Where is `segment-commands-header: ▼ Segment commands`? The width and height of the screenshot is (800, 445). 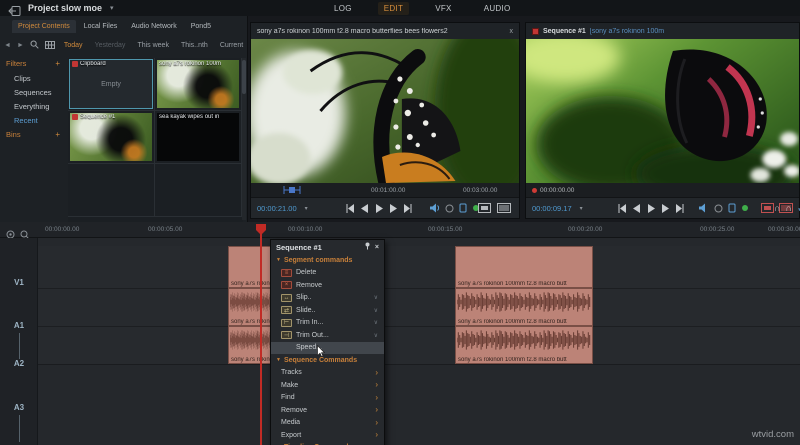 segment-commands-header: ▼ Segment commands is located at coordinates (327, 260).